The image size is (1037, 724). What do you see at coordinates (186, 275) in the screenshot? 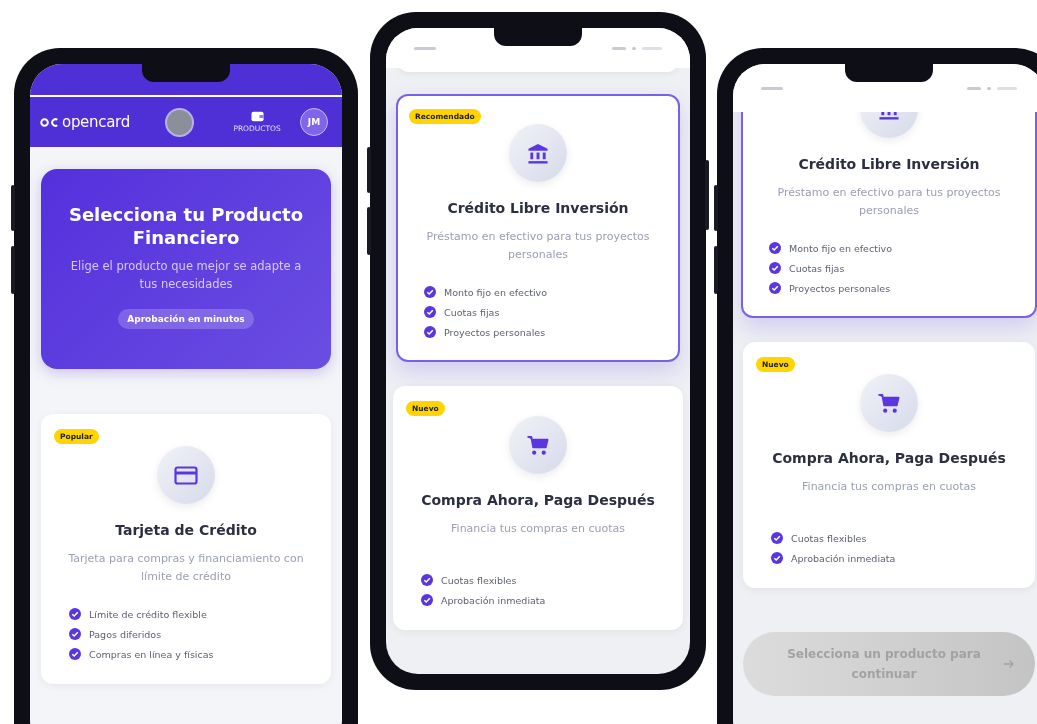
I see `hero-subtitle: Elige el producto que mejor se adapte a tus necesidades` at bounding box center [186, 275].